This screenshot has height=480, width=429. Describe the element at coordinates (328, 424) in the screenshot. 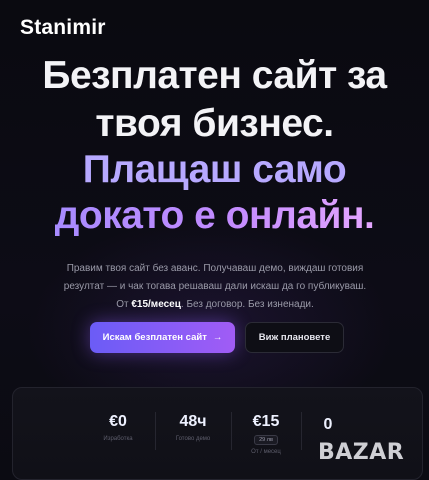

I see `stat-value: 0` at that location.